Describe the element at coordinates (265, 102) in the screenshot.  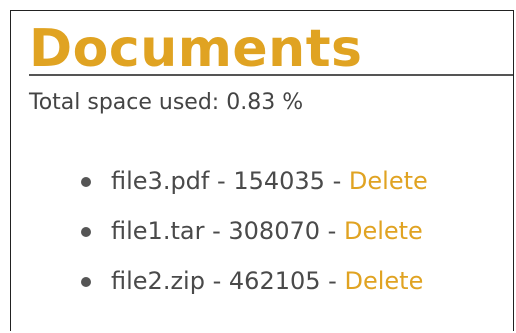
I see `space-usage-value: 0.83 %` at that location.